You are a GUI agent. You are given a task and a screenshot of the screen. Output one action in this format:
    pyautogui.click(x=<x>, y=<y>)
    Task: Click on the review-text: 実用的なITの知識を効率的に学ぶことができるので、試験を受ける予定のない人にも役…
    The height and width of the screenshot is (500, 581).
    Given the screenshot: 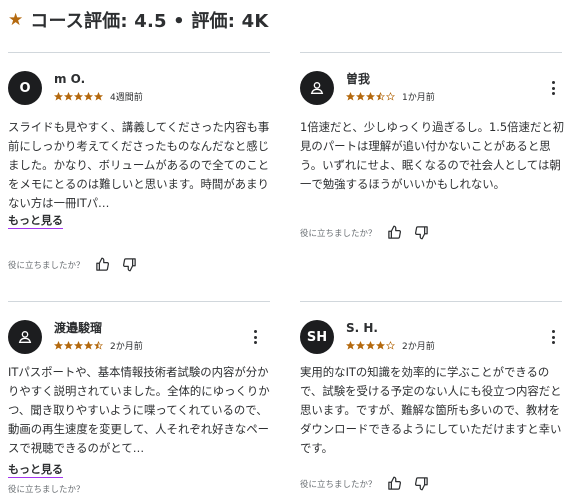 What is the action you would take?
    pyautogui.click(x=431, y=410)
    